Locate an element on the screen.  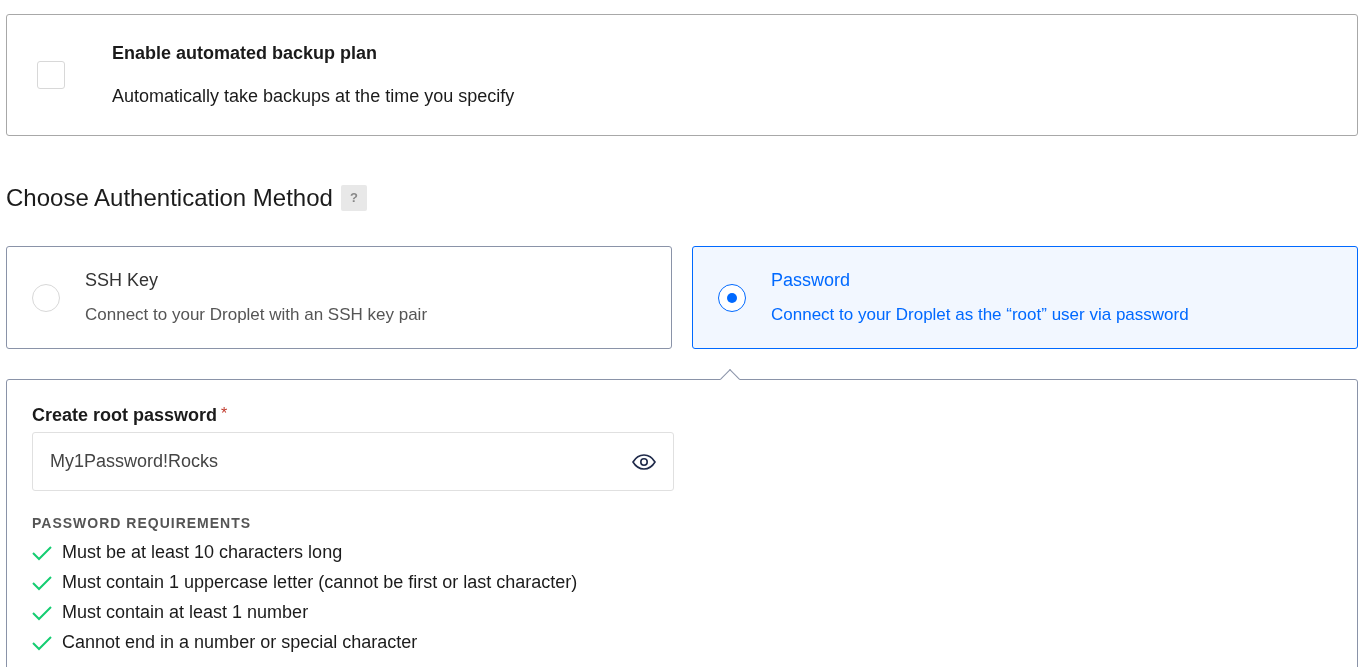
field-label: Create root password is located at coordinates (125, 415).